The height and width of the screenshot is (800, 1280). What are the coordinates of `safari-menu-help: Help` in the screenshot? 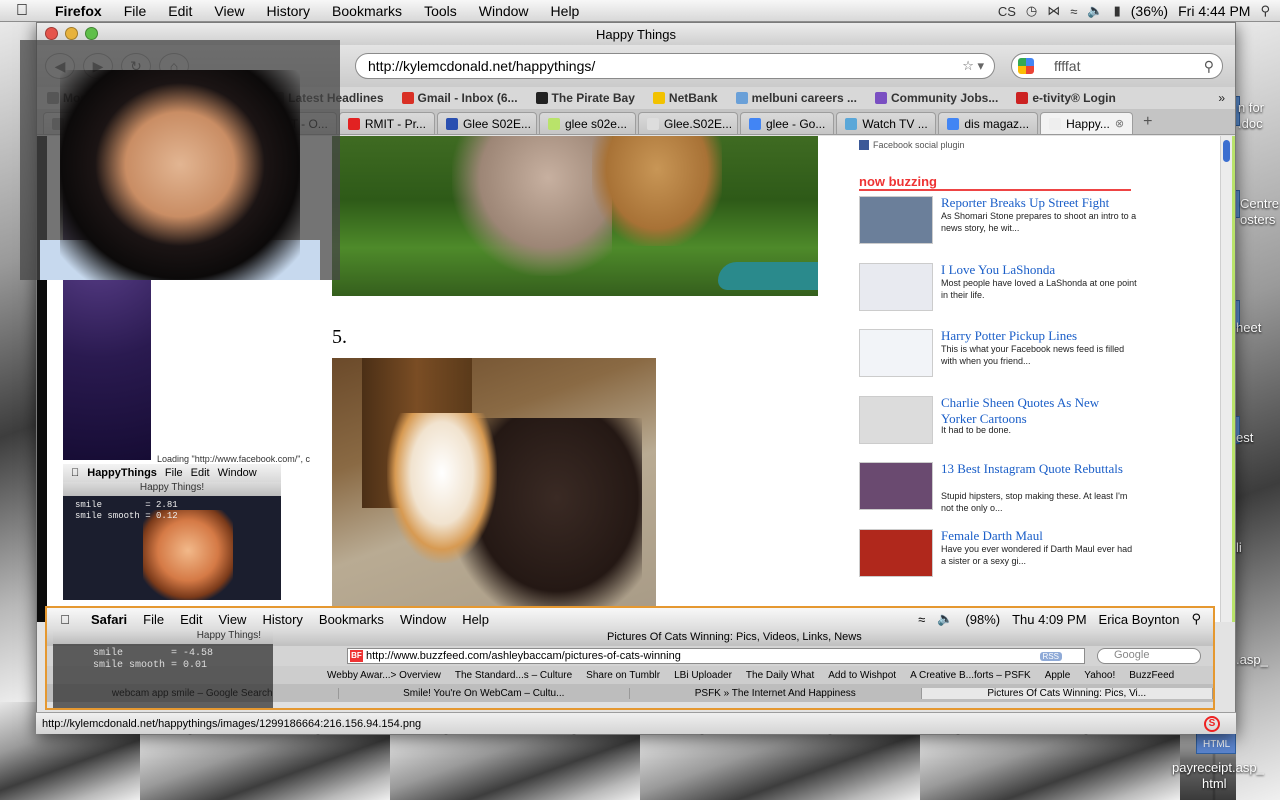 It's located at (475, 619).